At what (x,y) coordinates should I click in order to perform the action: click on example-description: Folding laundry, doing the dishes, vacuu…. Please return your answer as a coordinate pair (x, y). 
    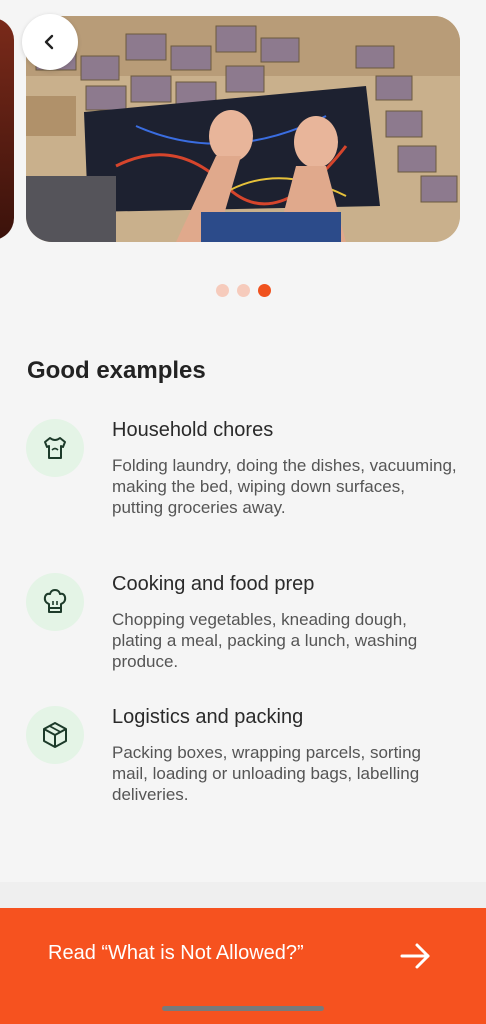
    Looking at the image, I should click on (284, 486).